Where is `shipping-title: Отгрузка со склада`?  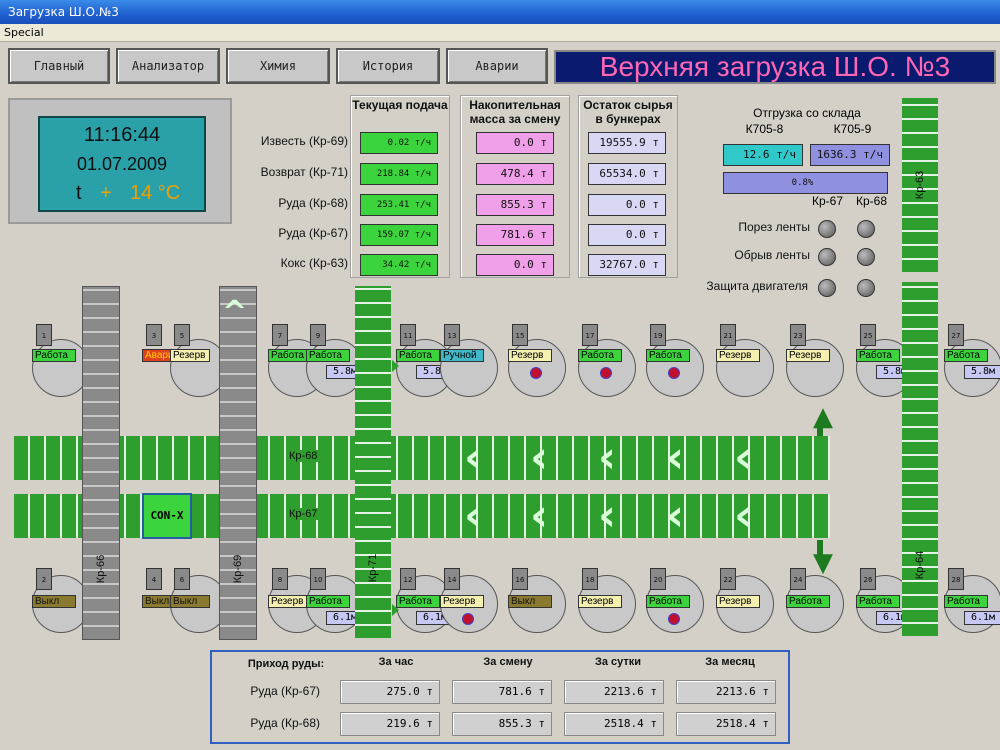
shipping-title: Отгрузка со склада is located at coordinates (807, 113).